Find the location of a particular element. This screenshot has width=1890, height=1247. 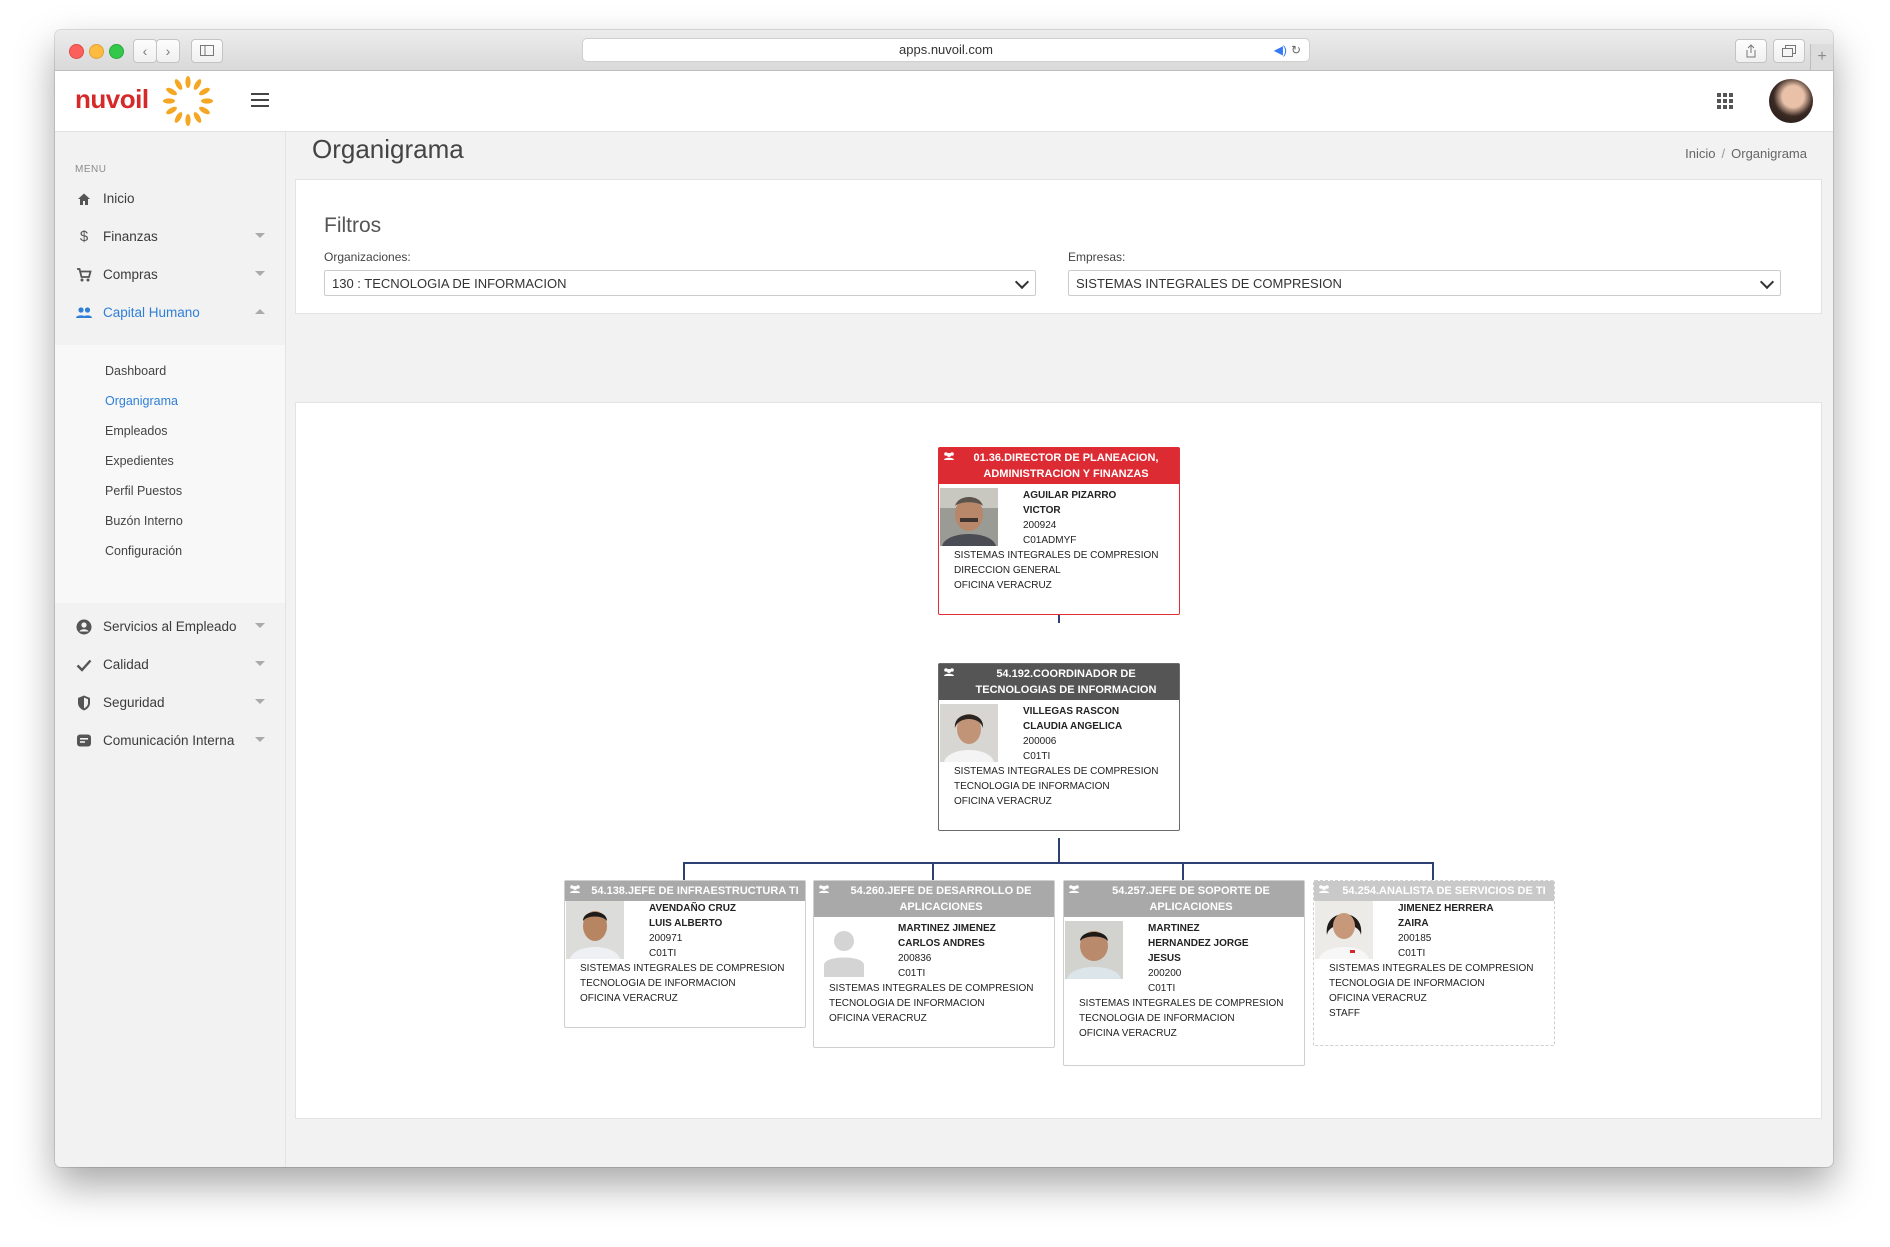

sidebar-item-inicio: Inicio is located at coordinates (170, 199).